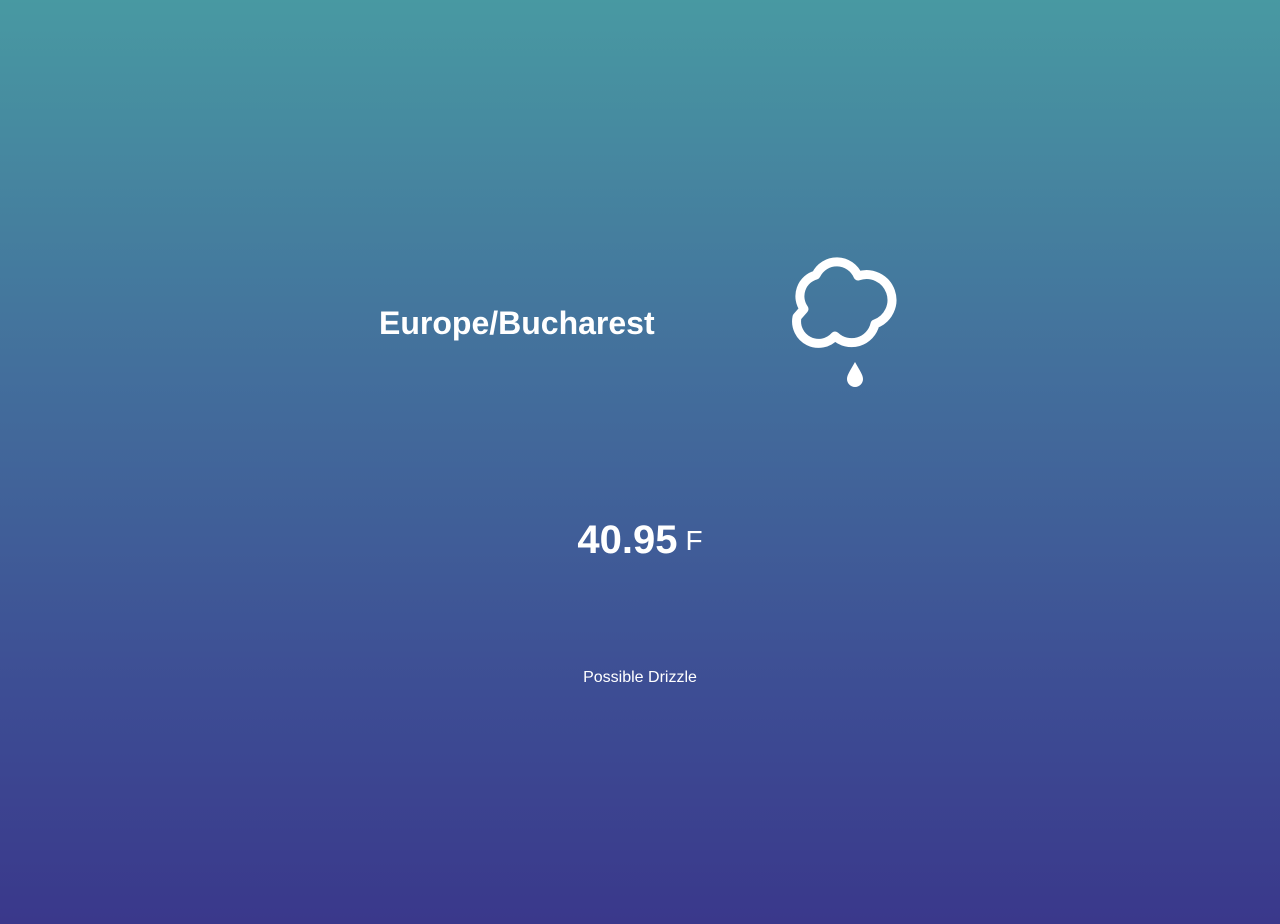  Describe the element at coordinates (844, 322) in the screenshot. I see `rain-icon` at that location.